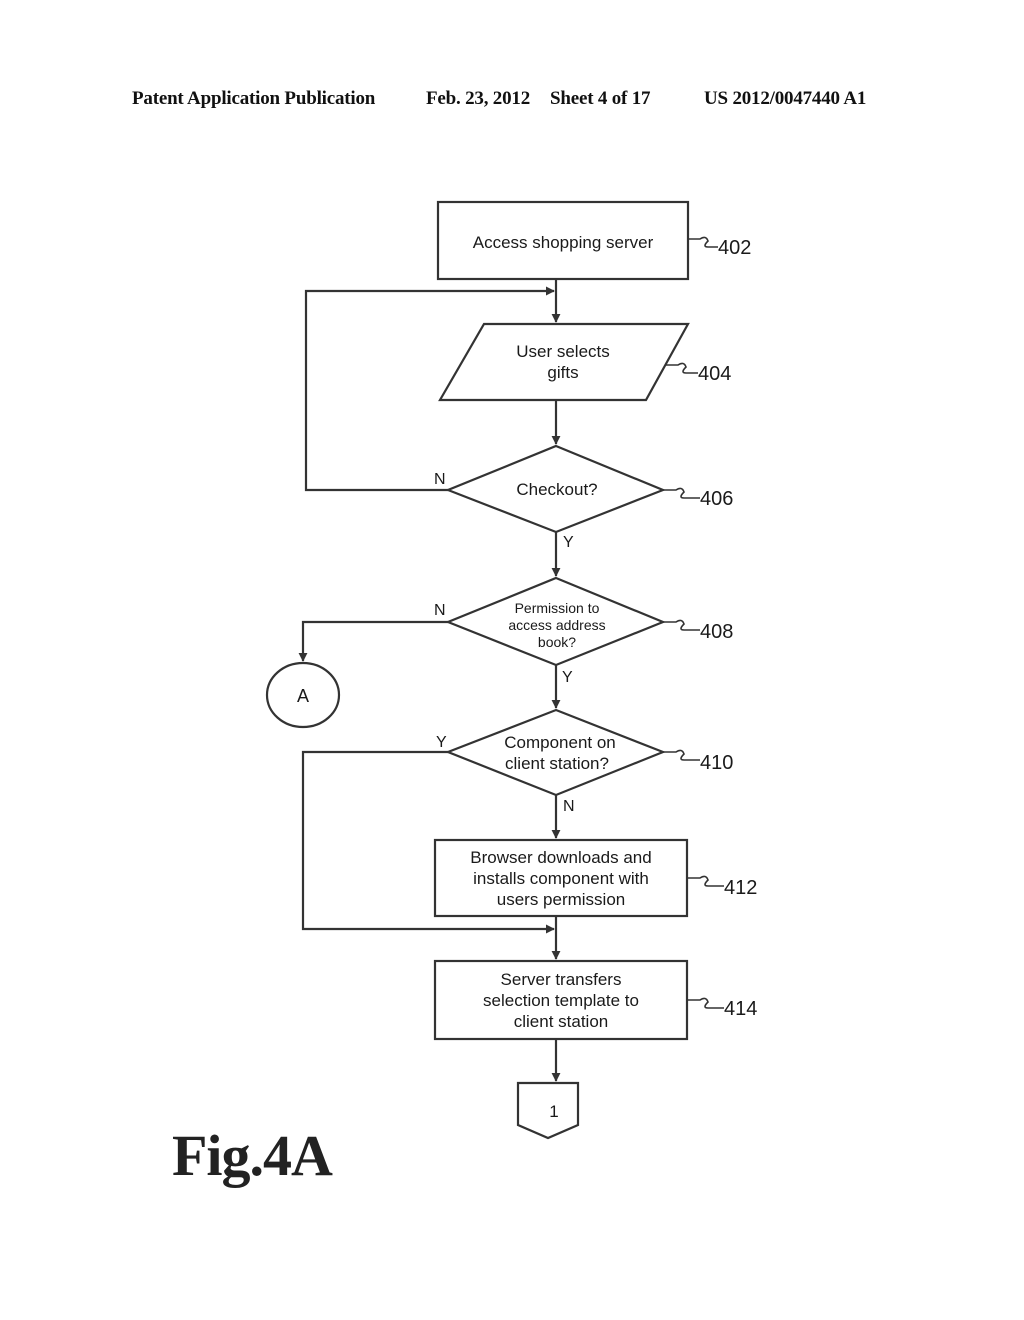 Image resolution: width=1024 pixels, height=1320 pixels. What do you see at coordinates (373, 641) in the screenshot?
I see `edge-408-a` at bounding box center [373, 641].